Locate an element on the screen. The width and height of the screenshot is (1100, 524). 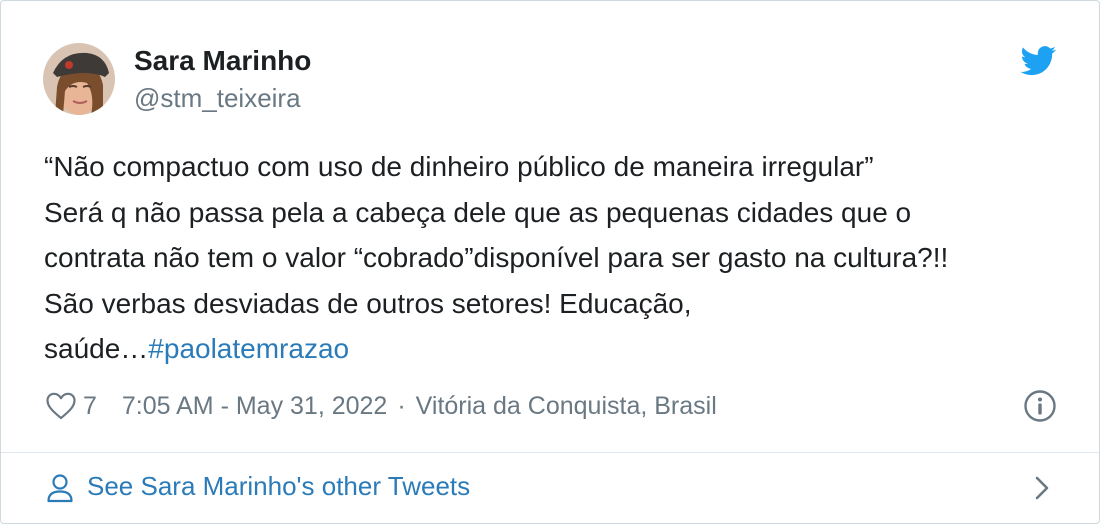
tweet-timestamp: 7:05 AM - May 31, 2022 is located at coordinates (254, 406).